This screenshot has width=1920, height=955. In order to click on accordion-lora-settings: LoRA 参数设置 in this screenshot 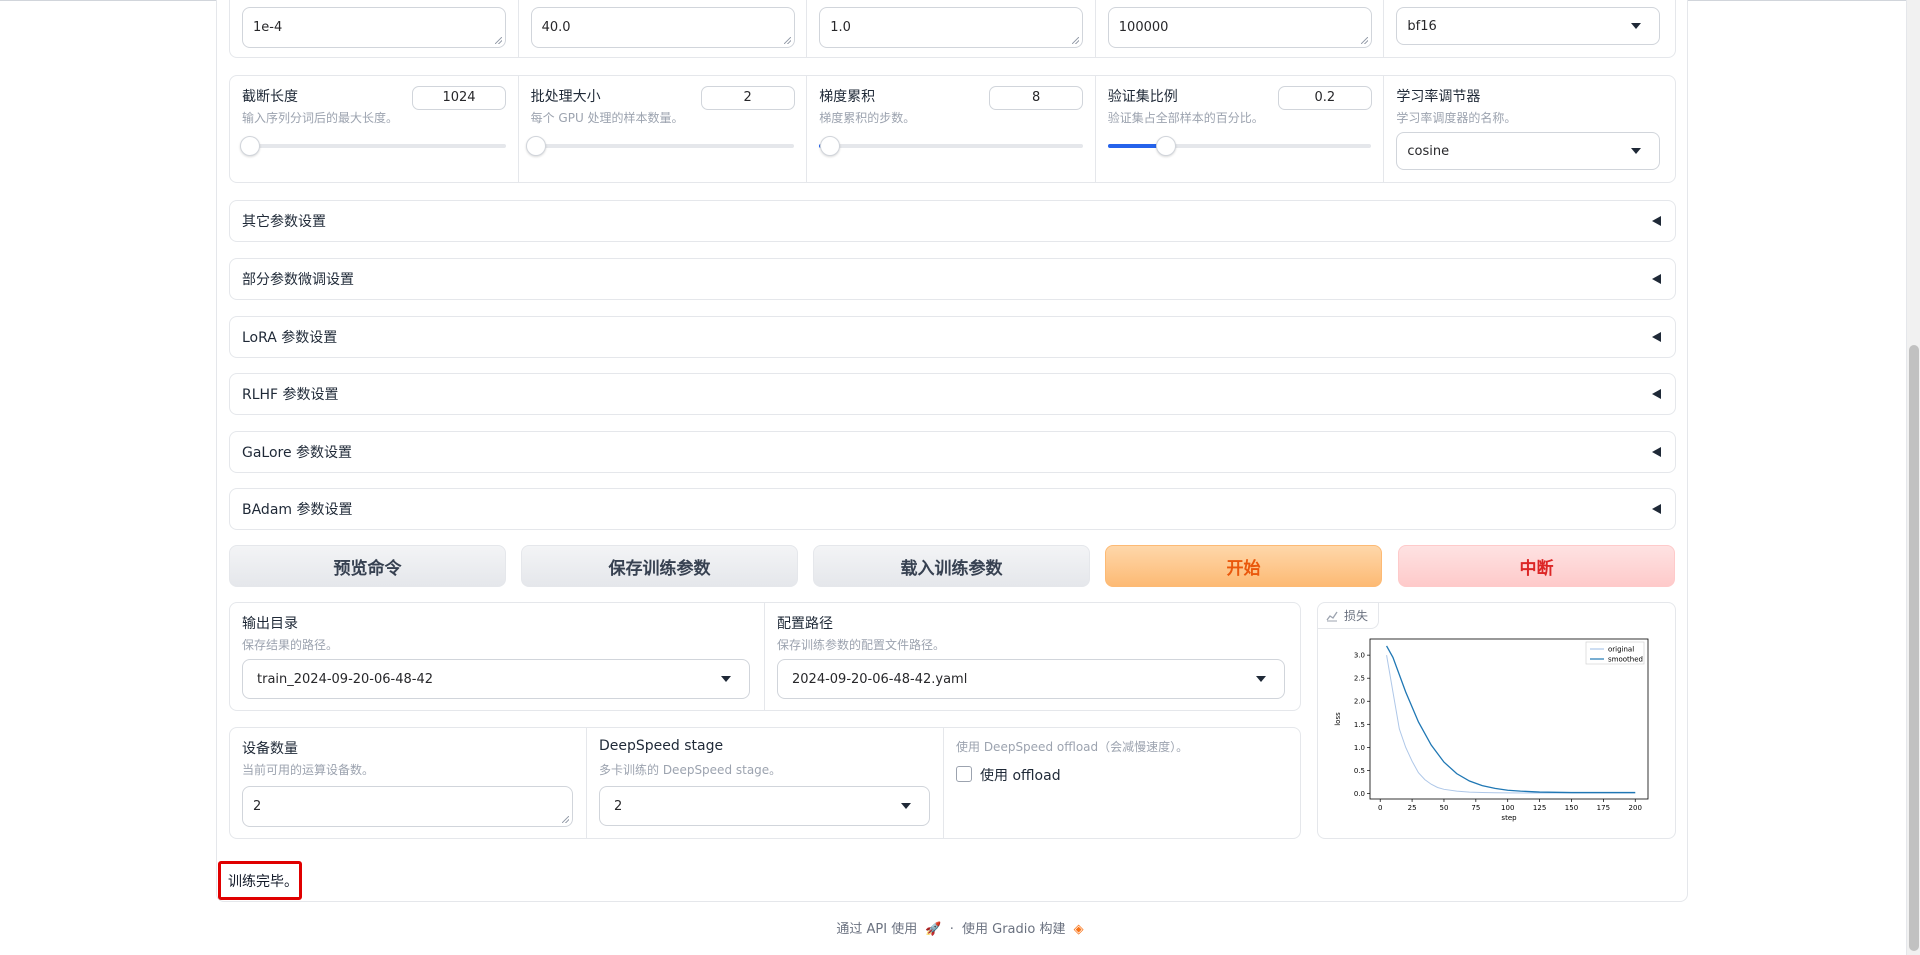, I will do `click(952, 337)`.